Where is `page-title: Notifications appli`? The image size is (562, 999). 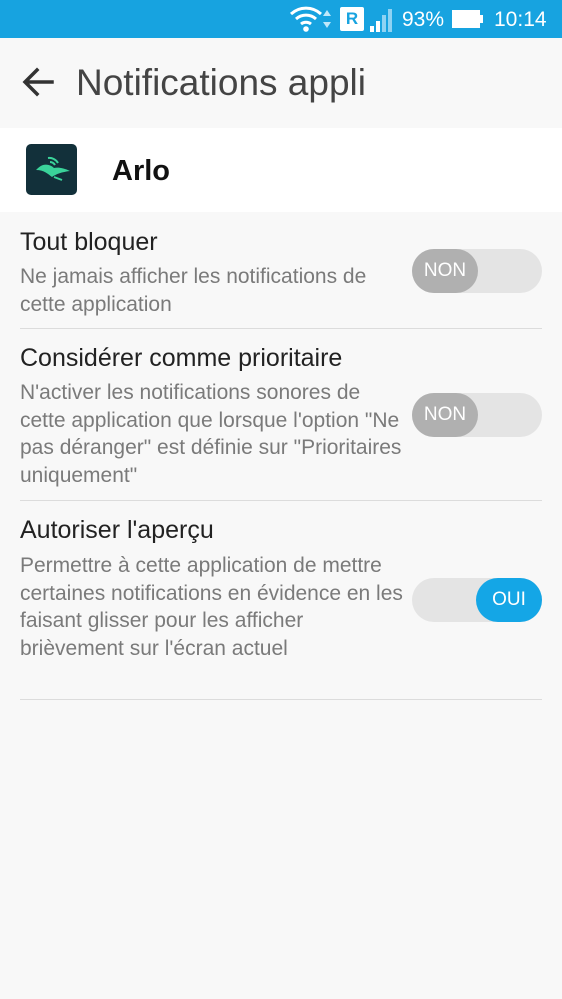
page-title: Notifications appli is located at coordinates (221, 82).